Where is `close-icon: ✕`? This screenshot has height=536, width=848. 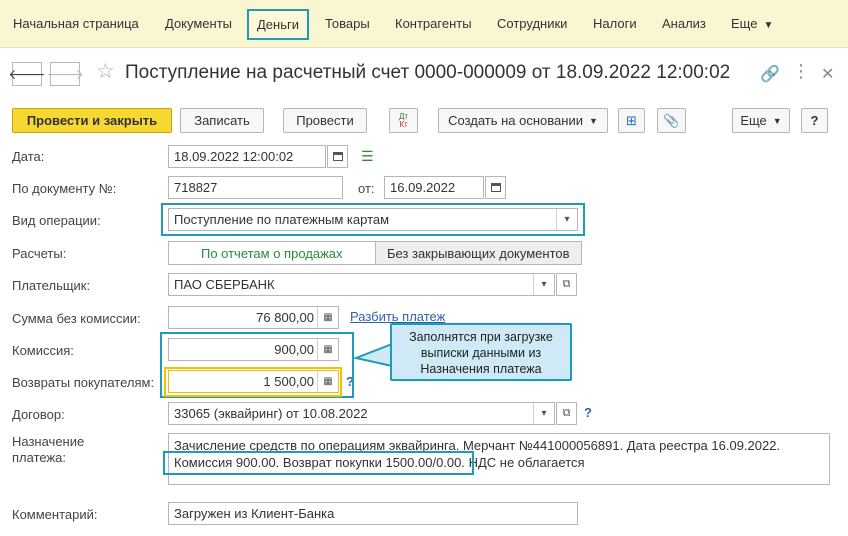
close-icon: ✕ is located at coordinates (827, 74).